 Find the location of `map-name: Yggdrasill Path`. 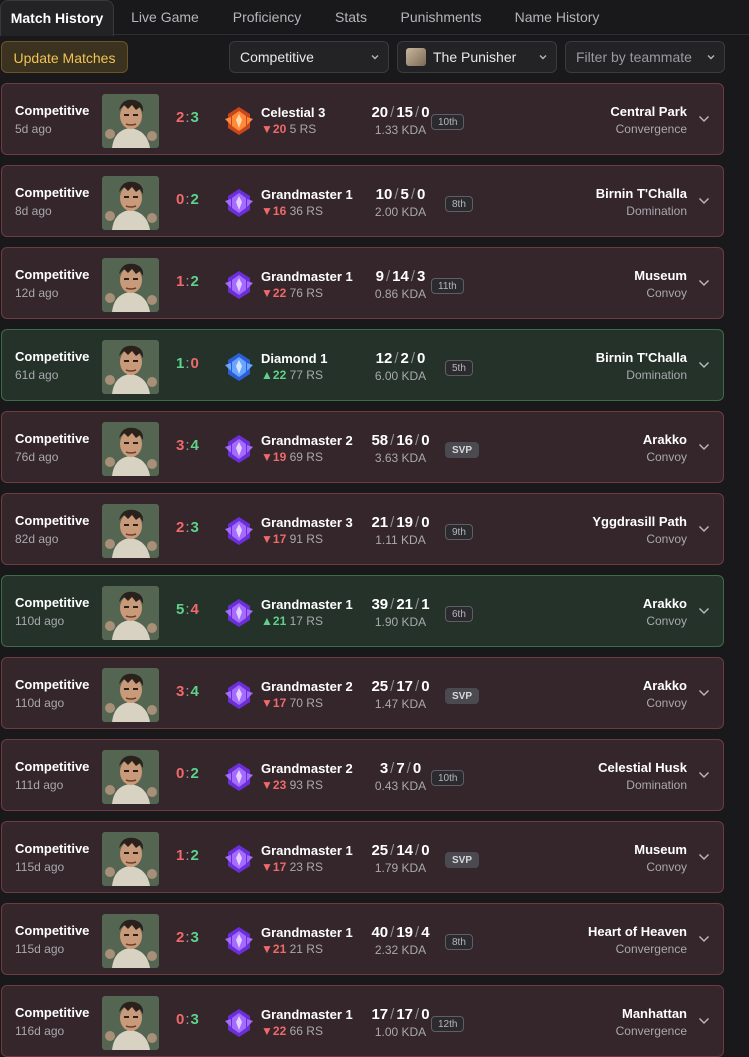

map-name: Yggdrasill Path is located at coordinates (639, 521).